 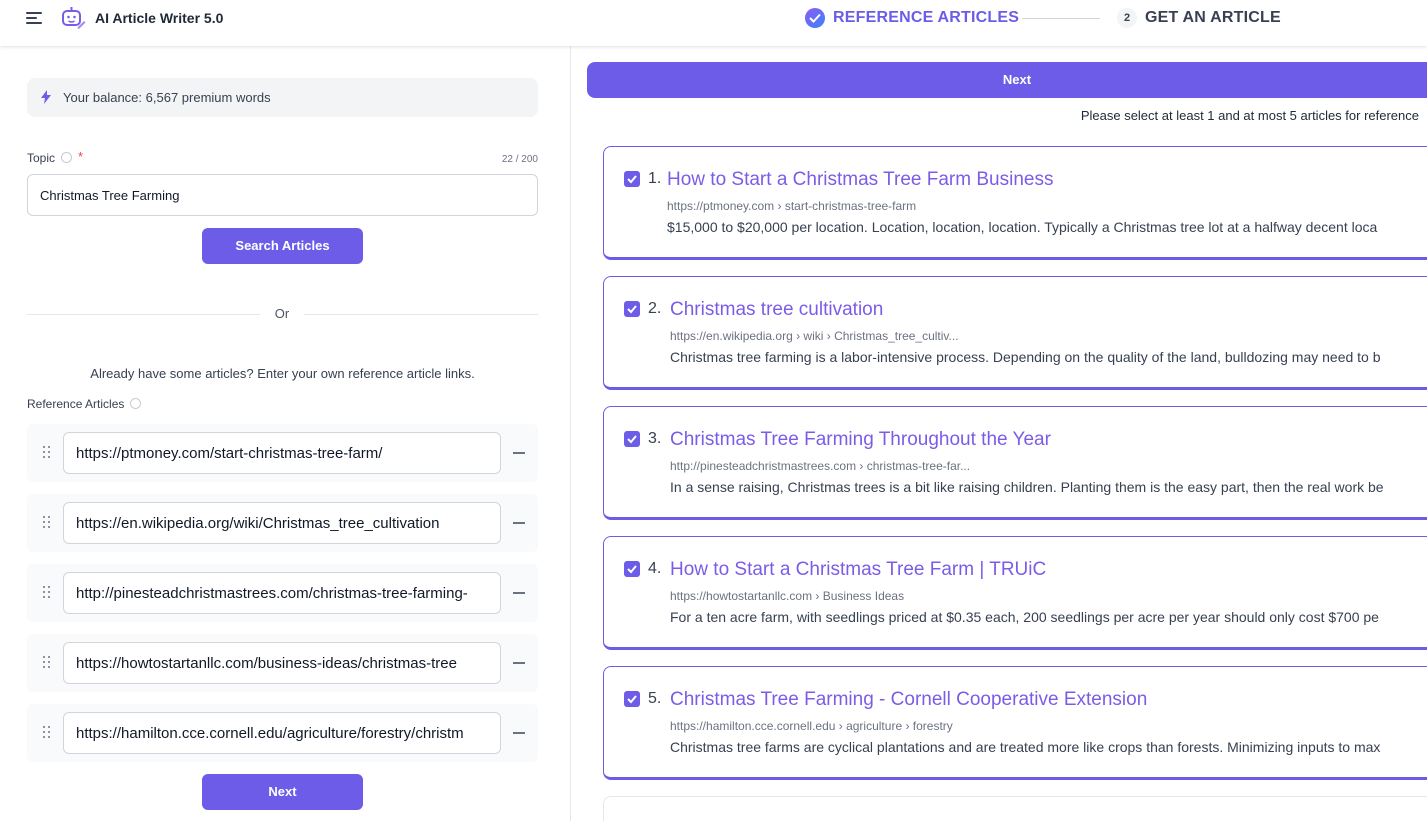 I want to click on topic-char-count: 22 / 200, so click(x=519, y=159).